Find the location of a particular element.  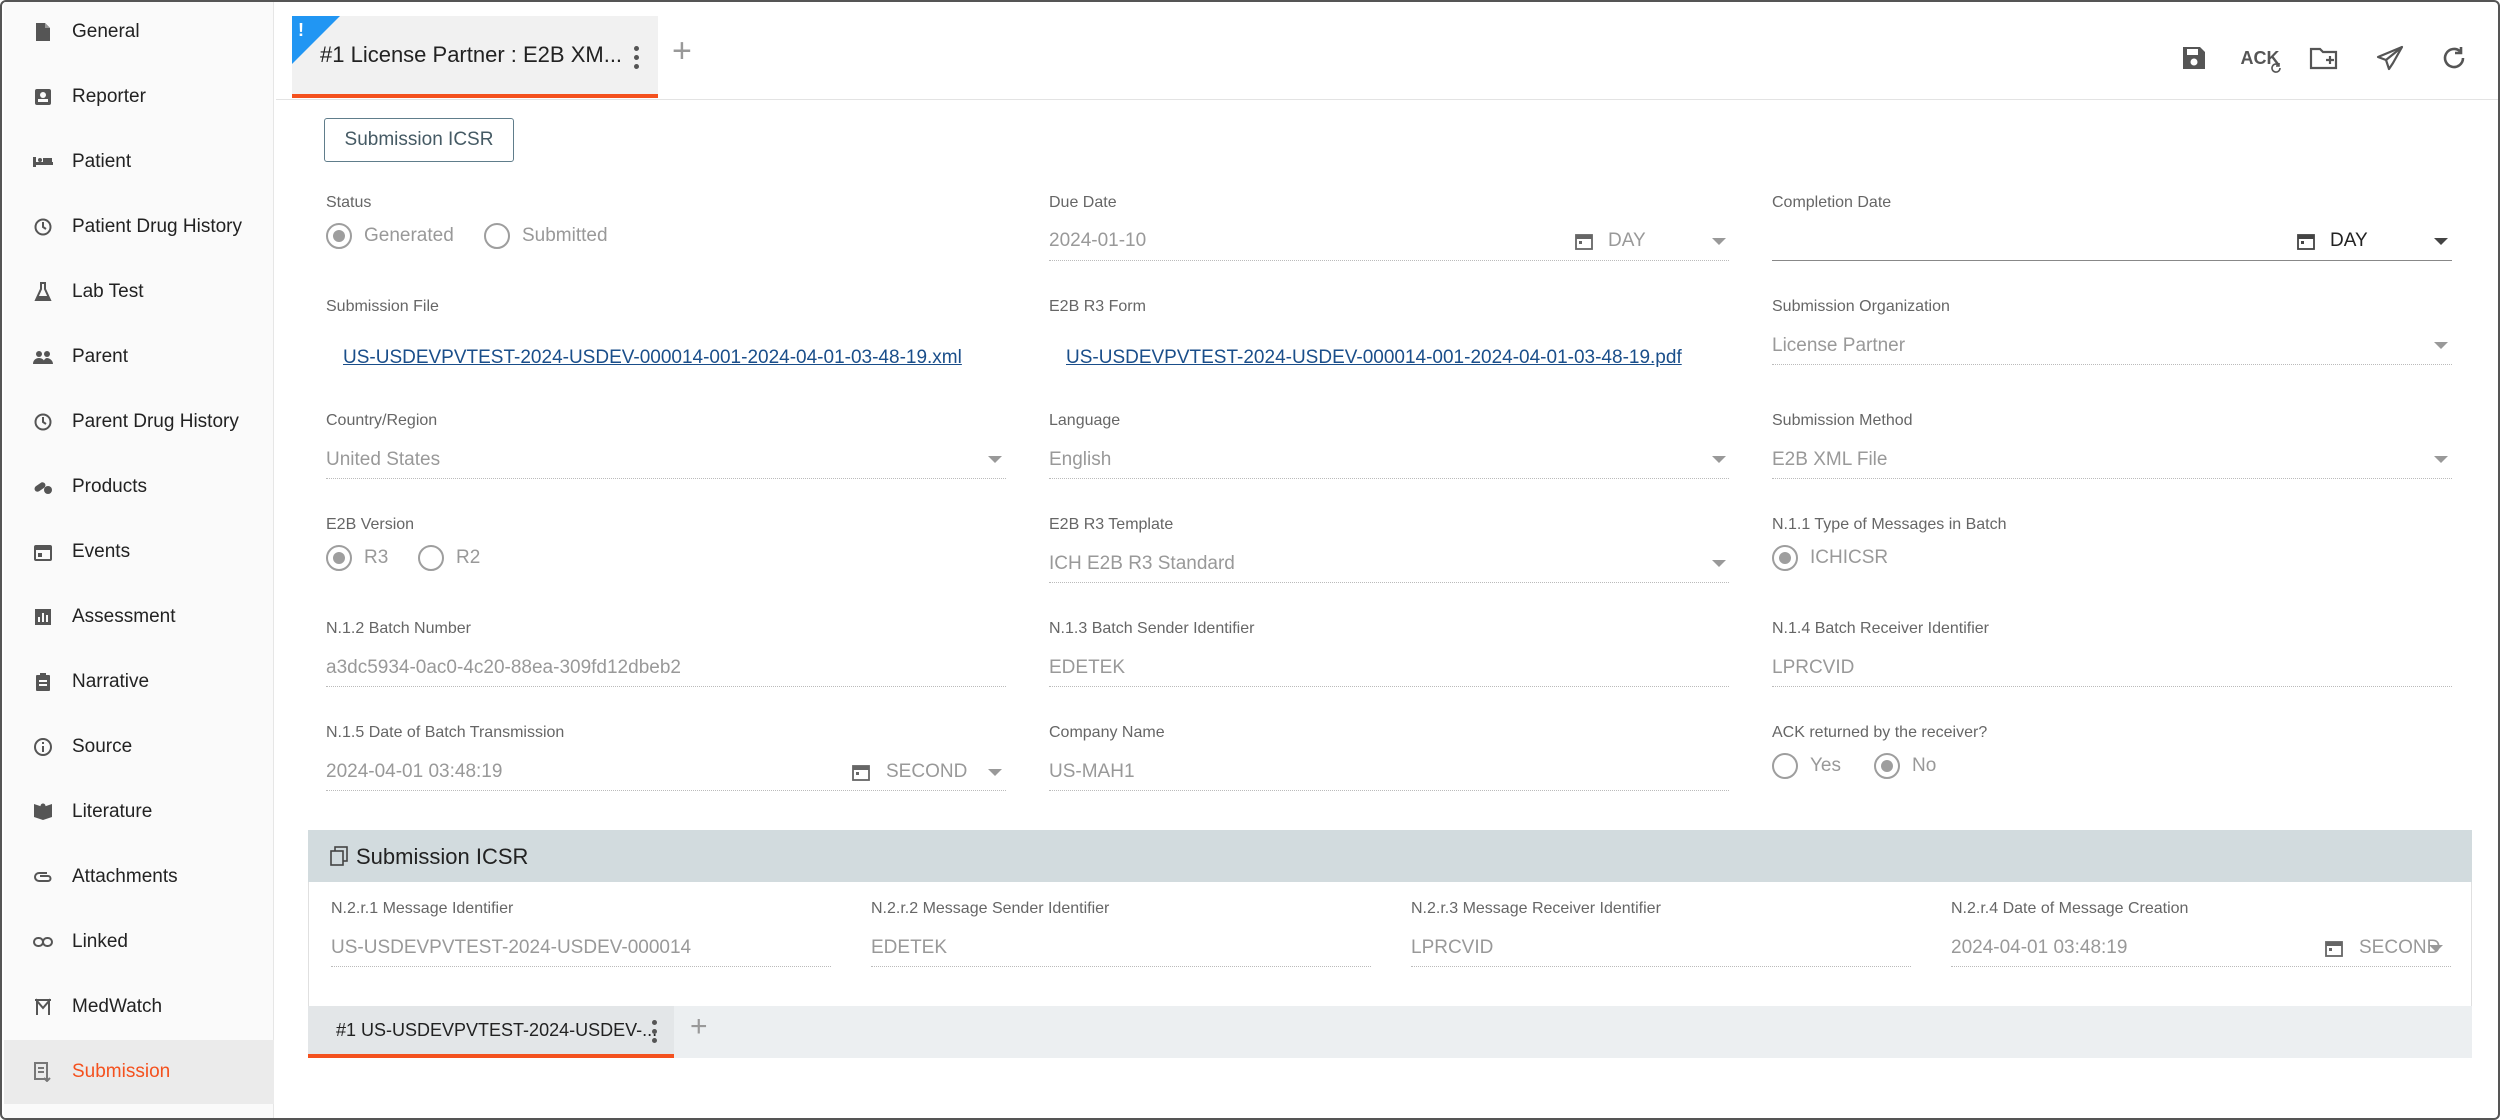

history-icon is located at coordinates (43, 422).